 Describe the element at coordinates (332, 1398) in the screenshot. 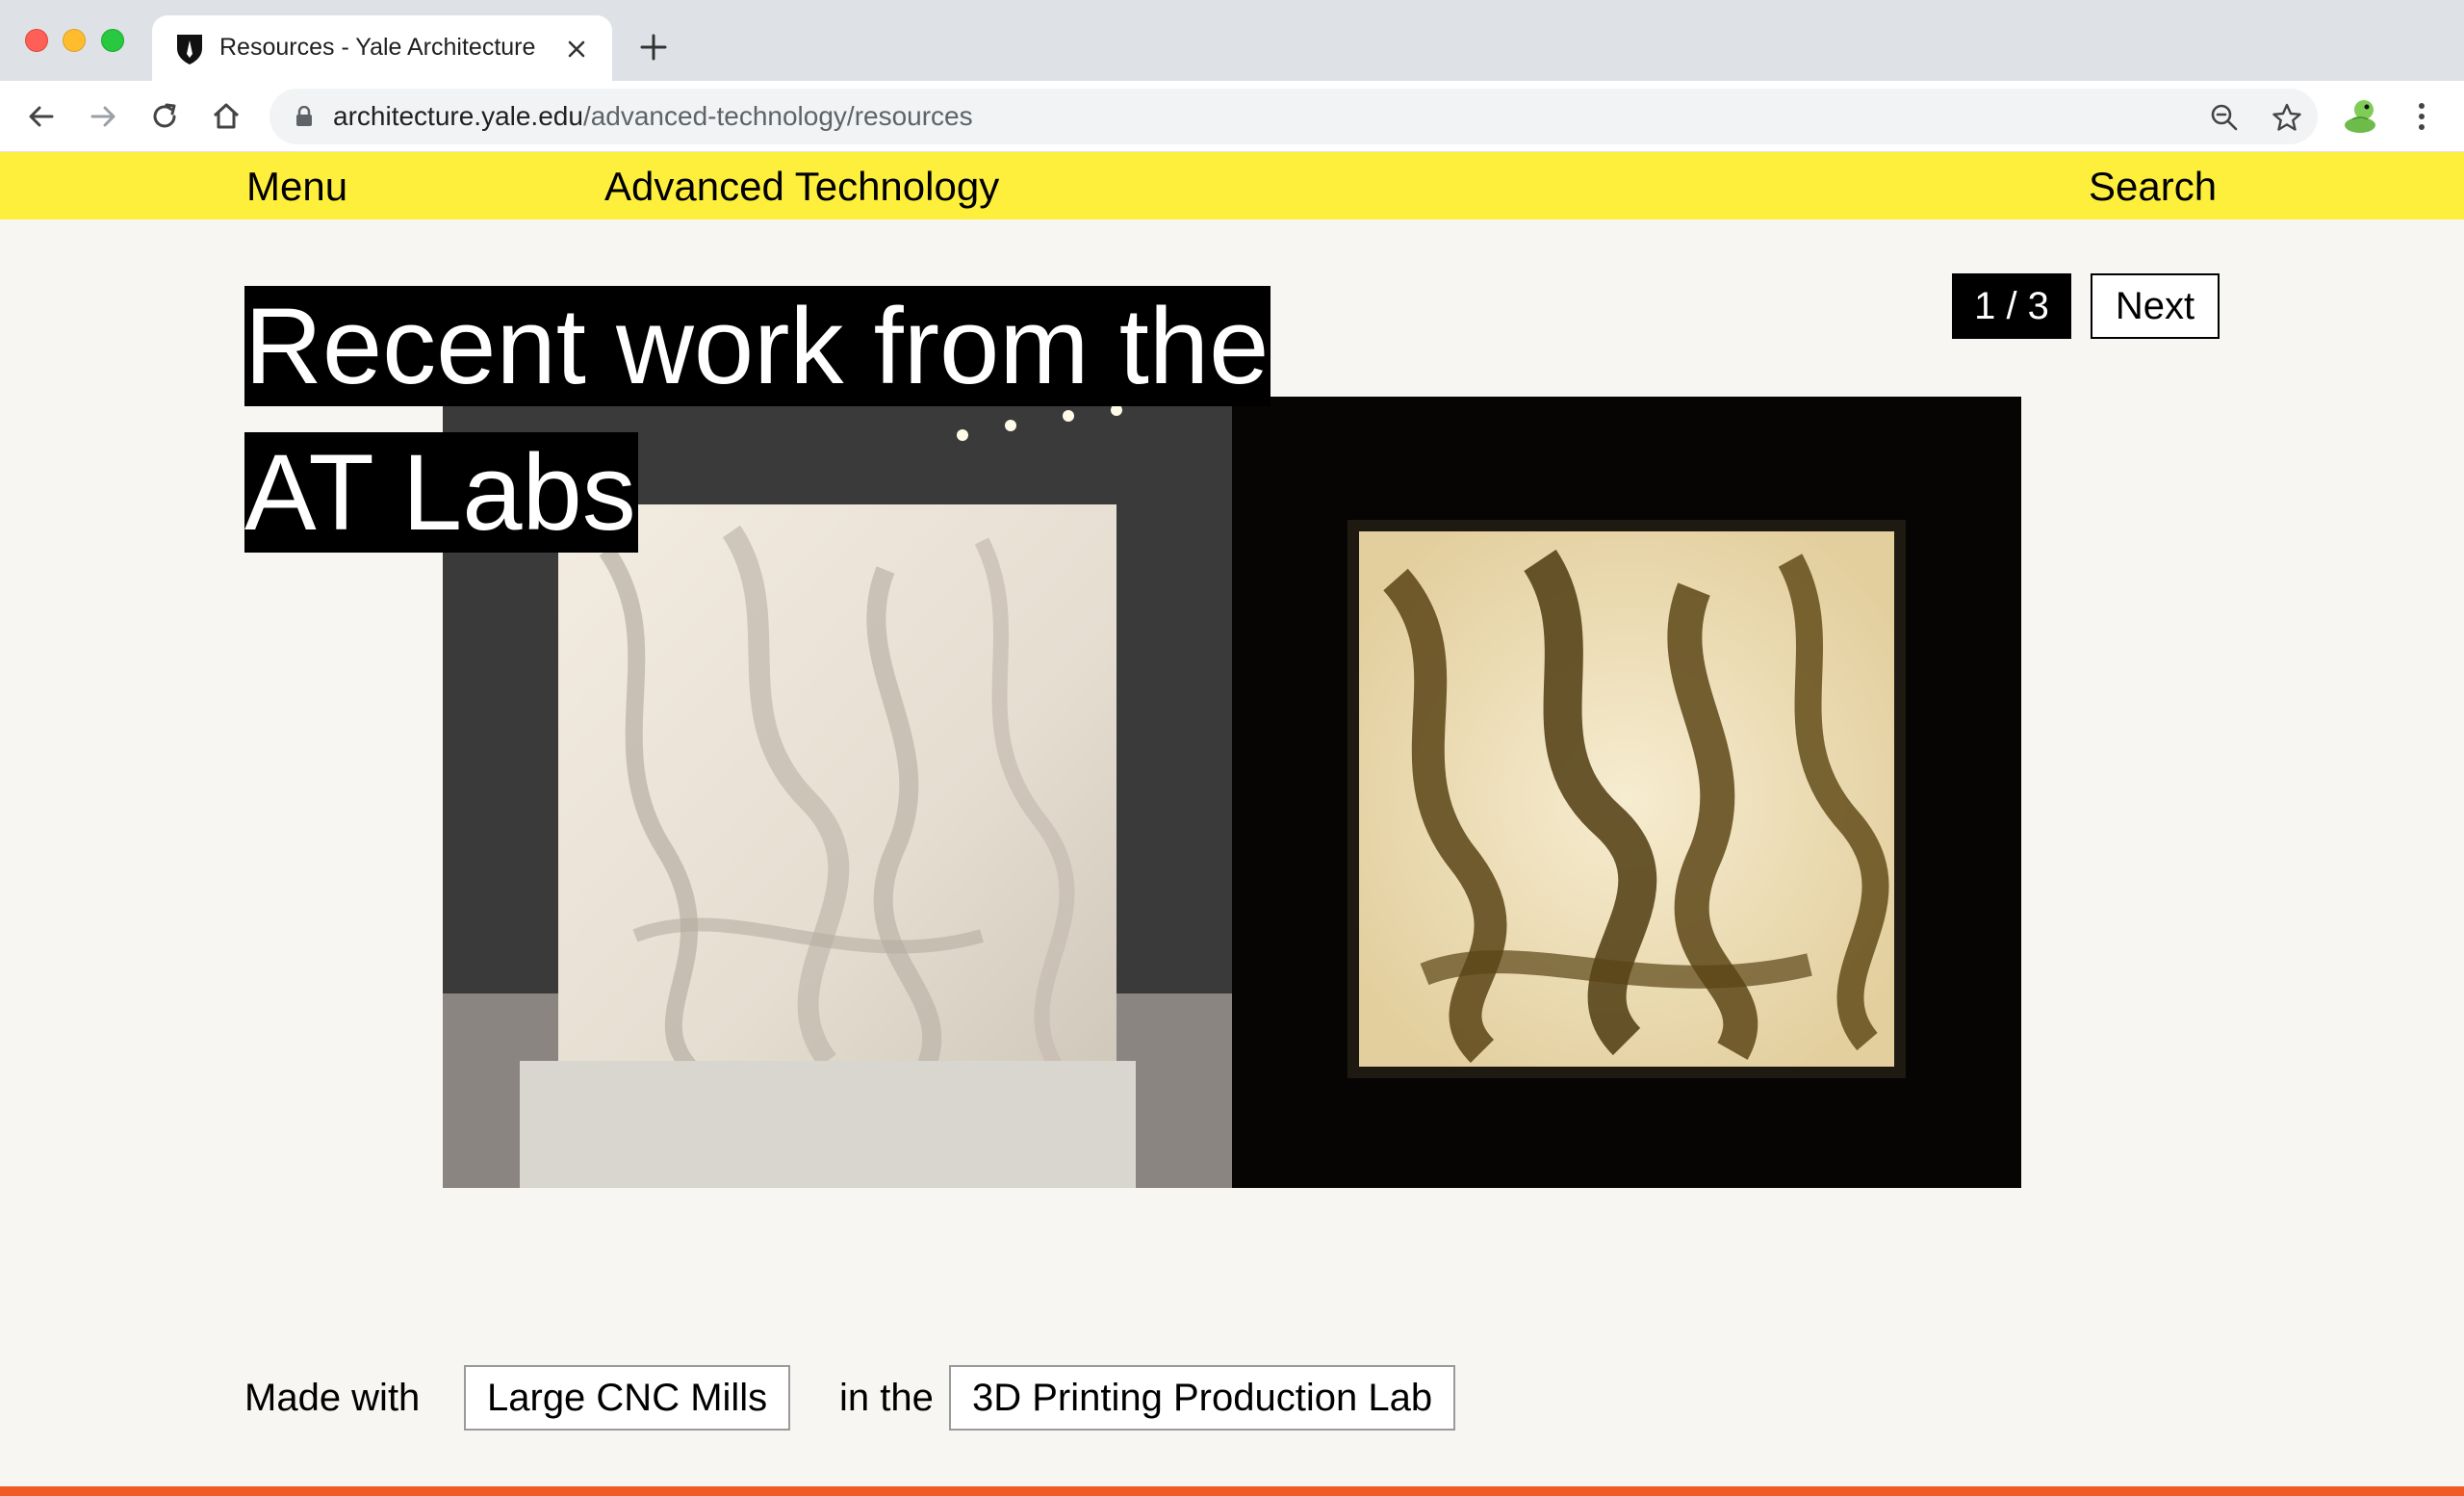

I see `caption-prefix: Made with` at that location.